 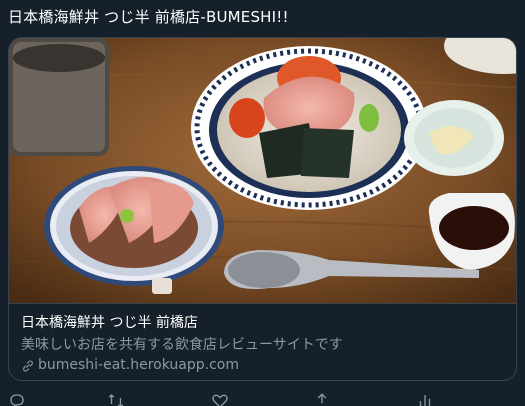 What do you see at coordinates (263, 323) in the screenshot?
I see `card-title: 日本橋海鮮丼 つじ半 前橋店` at bounding box center [263, 323].